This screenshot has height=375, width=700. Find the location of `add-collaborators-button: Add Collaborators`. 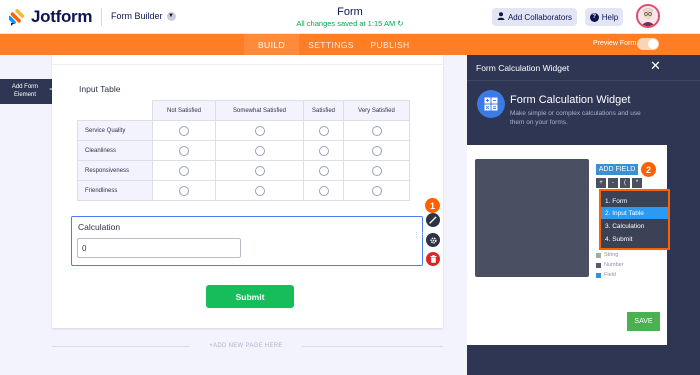

add-collaborators-button: Add Collaborators is located at coordinates (534, 17).